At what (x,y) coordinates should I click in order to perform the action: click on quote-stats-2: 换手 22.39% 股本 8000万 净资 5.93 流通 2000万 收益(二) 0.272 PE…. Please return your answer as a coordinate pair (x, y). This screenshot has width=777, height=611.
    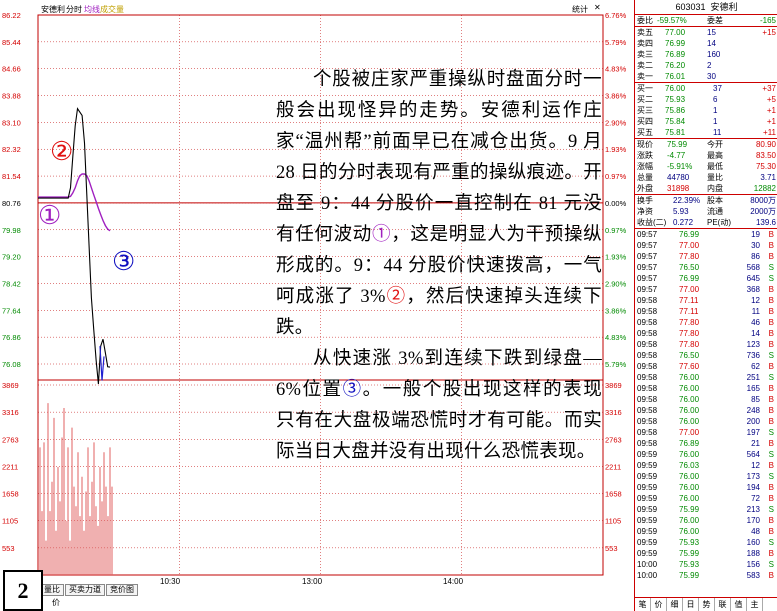
    Looking at the image, I should click on (706, 211).